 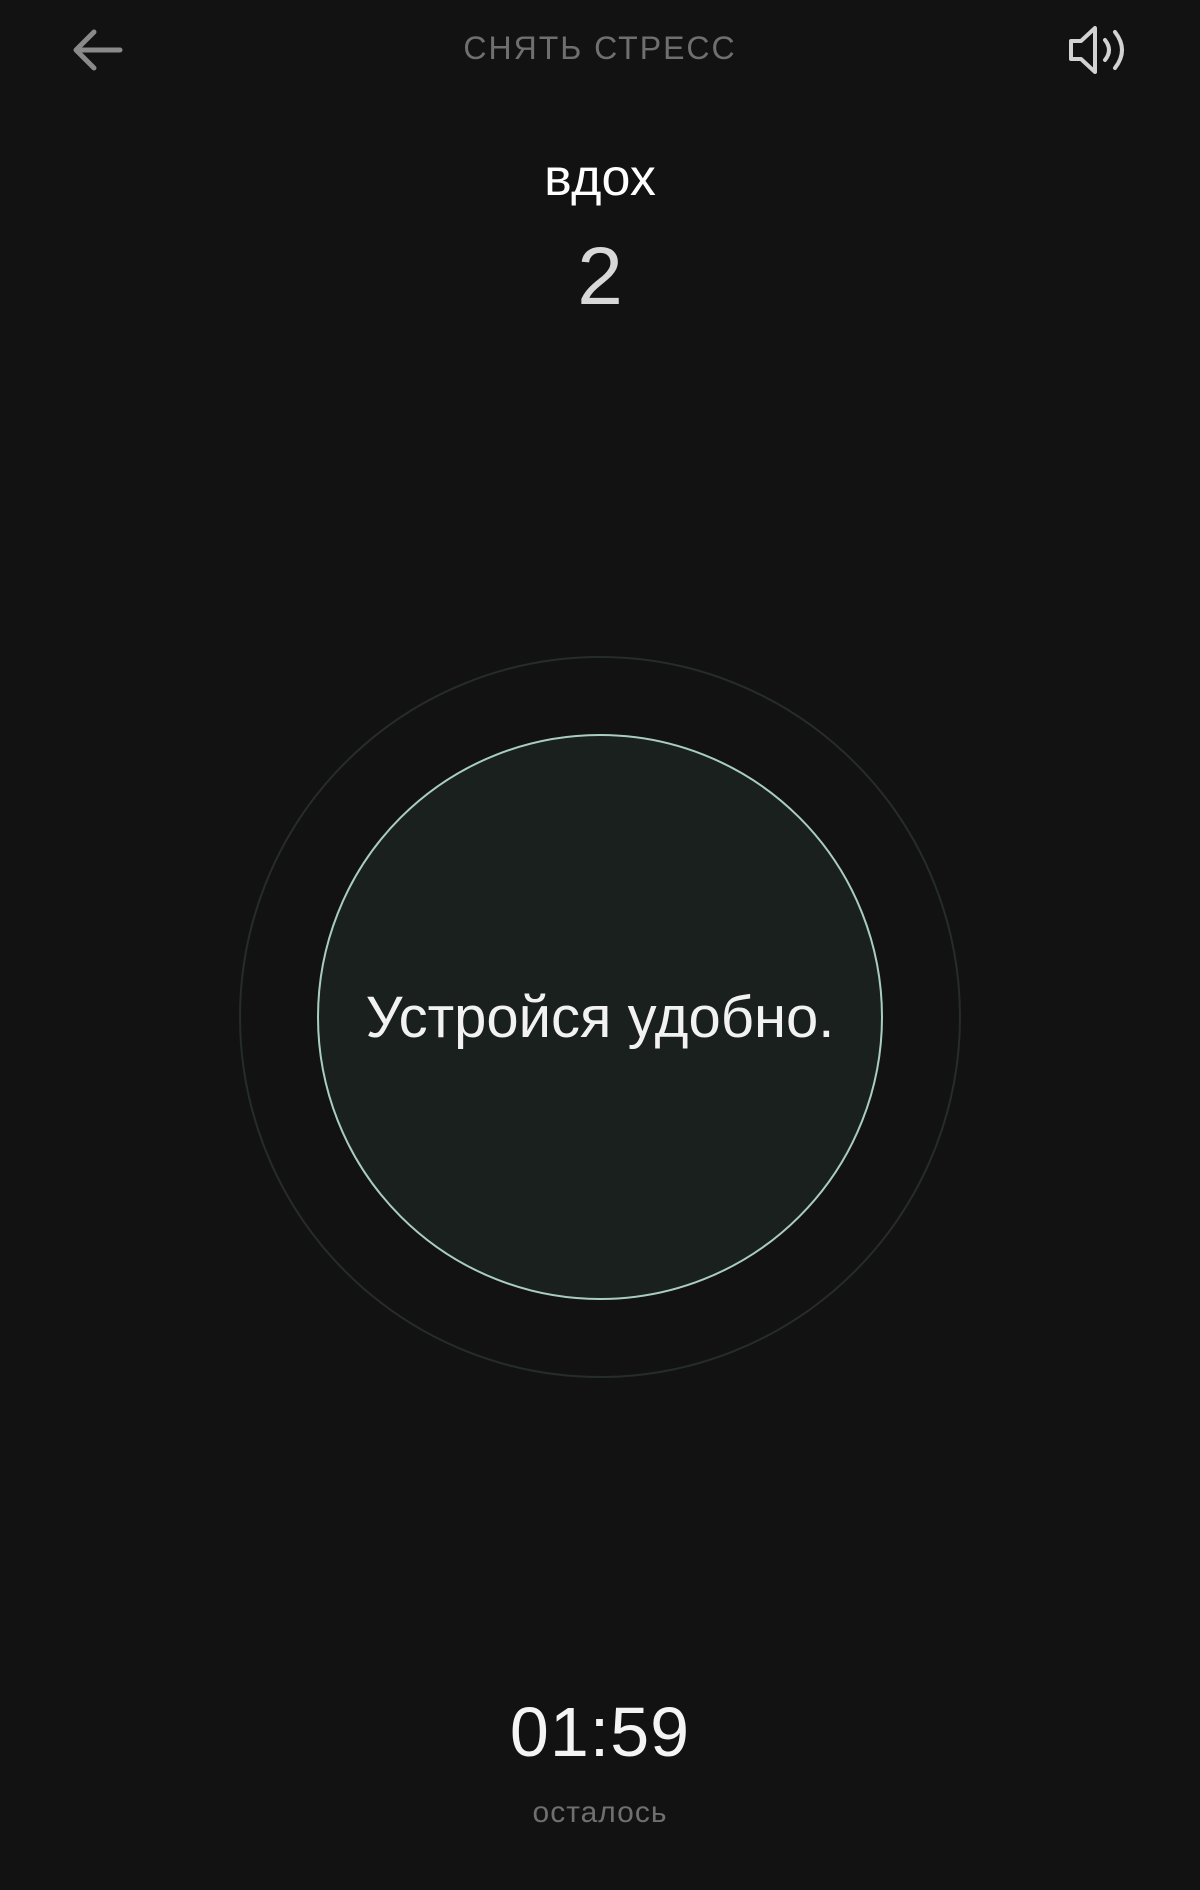 I want to click on speaker-on-icon, so click(x=1096, y=50).